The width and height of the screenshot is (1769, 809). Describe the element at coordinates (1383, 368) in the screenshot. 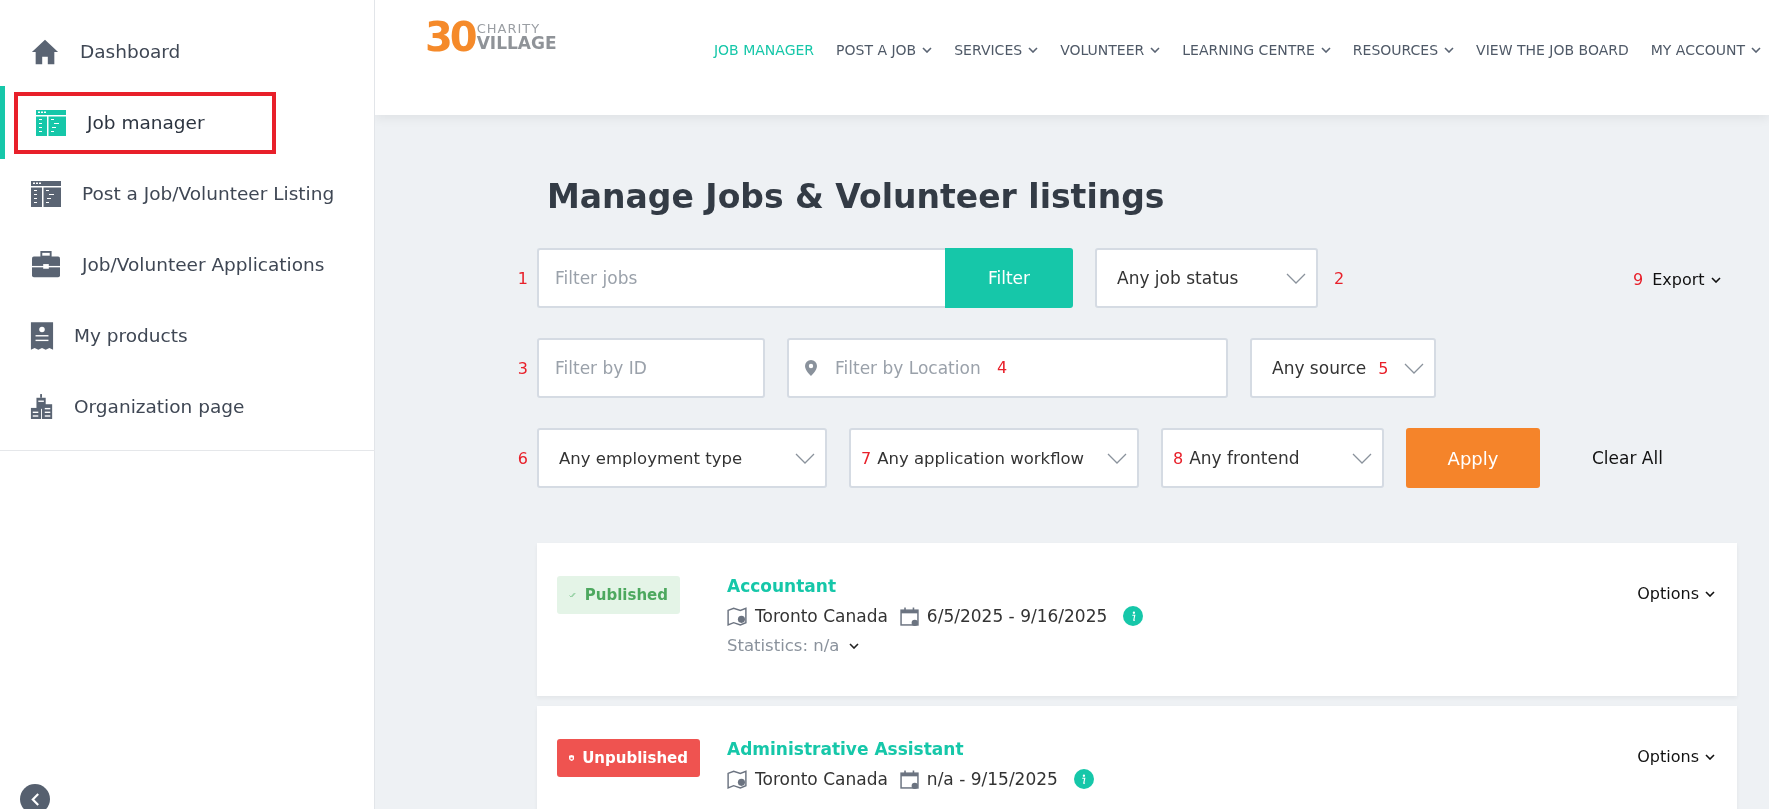

I see `annotation-number: 5` at that location.